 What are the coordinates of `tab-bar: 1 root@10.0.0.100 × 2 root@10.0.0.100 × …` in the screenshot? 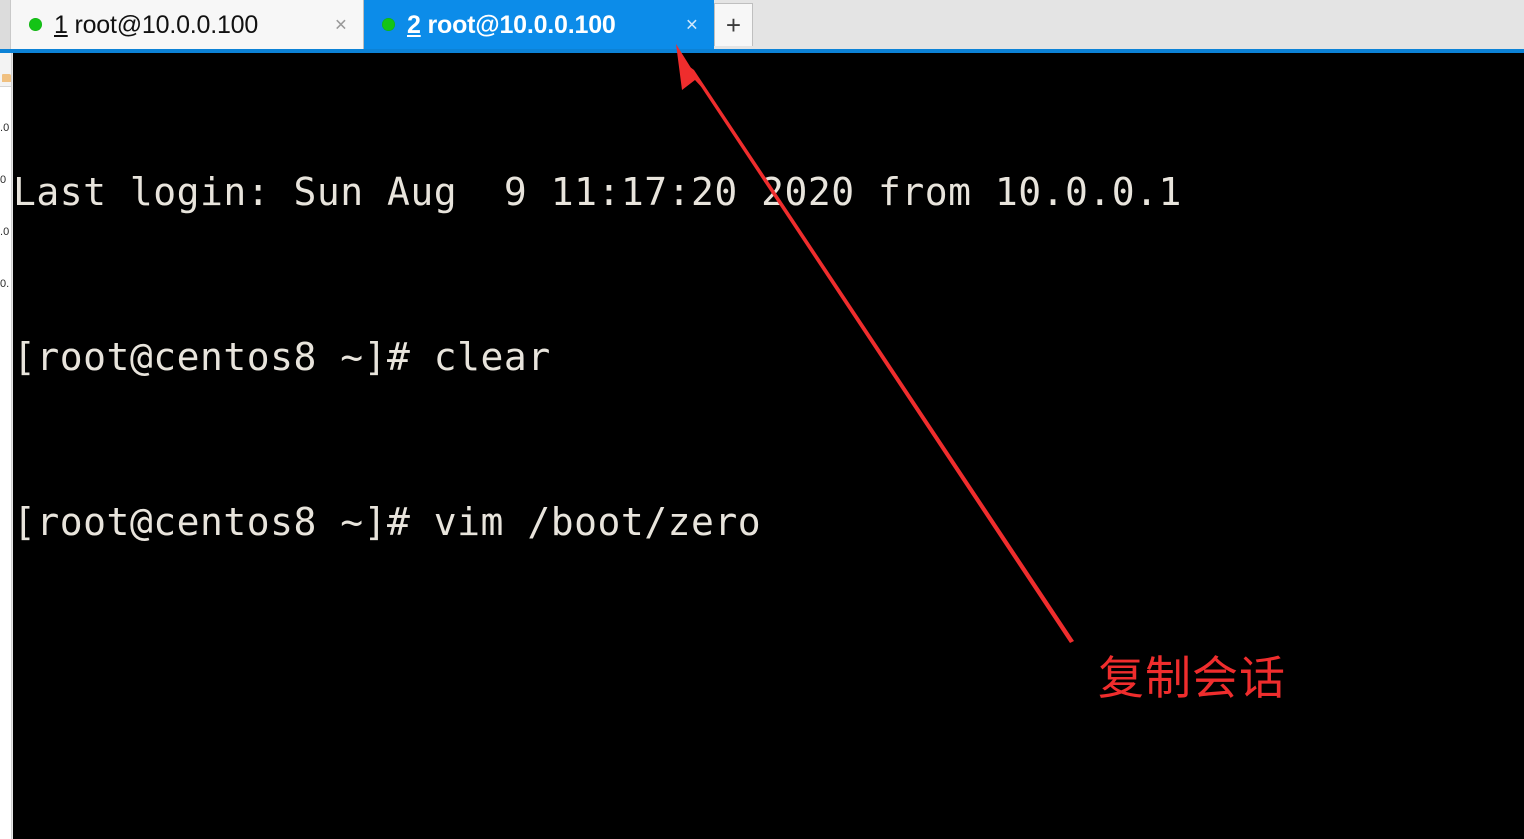 It's located at (762, 24).